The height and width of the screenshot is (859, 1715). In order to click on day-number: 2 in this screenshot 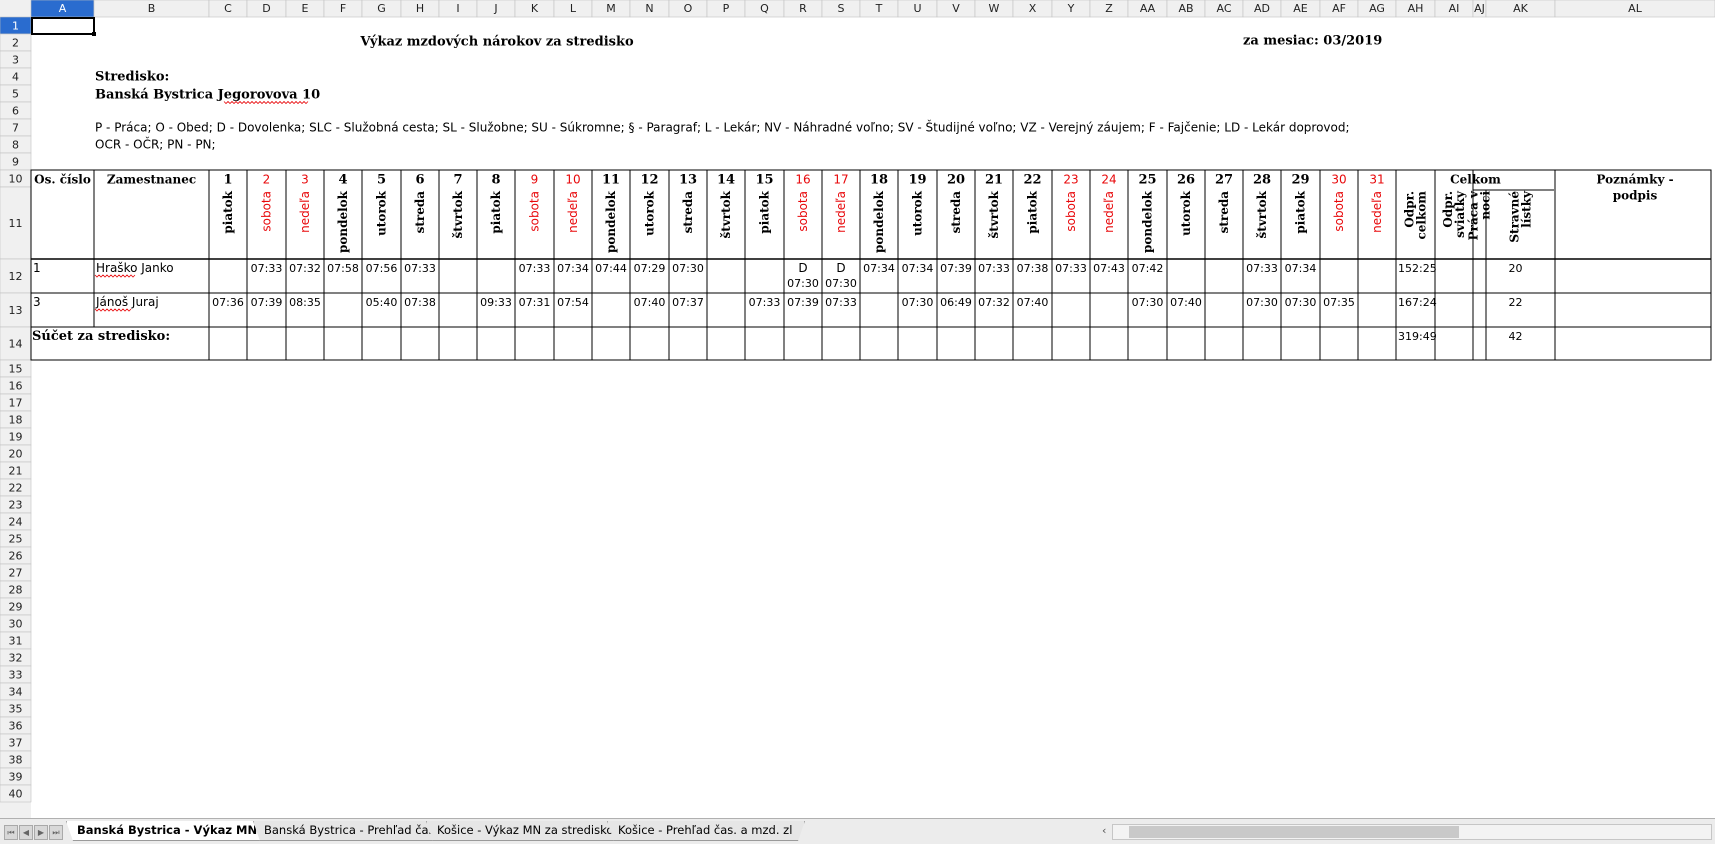, I will do `click(267, 180)`.